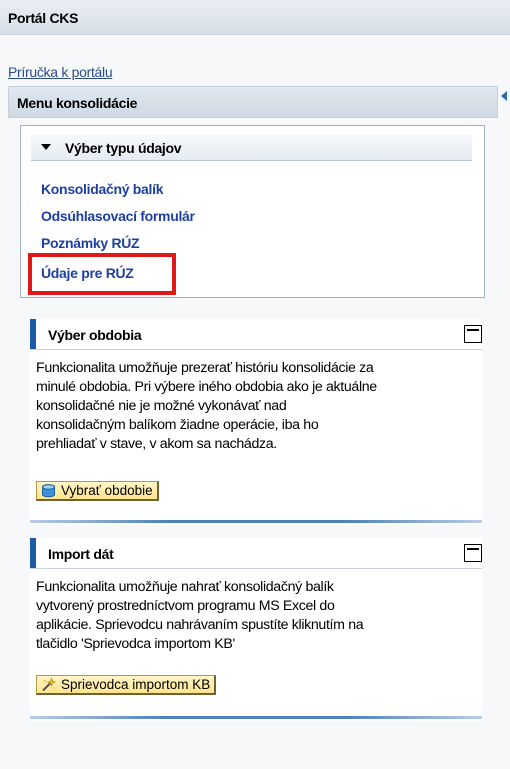  What do you see at coordinates (123, 148) in the screenshot?
I see `data-type-panel-title: Výber typu údajov` at bounding box center [123, 148].